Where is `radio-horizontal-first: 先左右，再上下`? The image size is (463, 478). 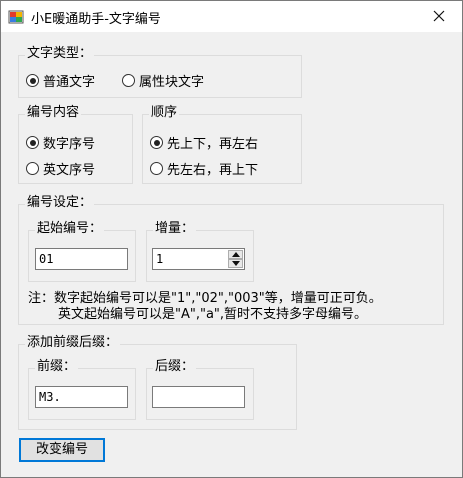
radio-horizontal-first: 先左右，再上下 is located at coordinates (204, 168).